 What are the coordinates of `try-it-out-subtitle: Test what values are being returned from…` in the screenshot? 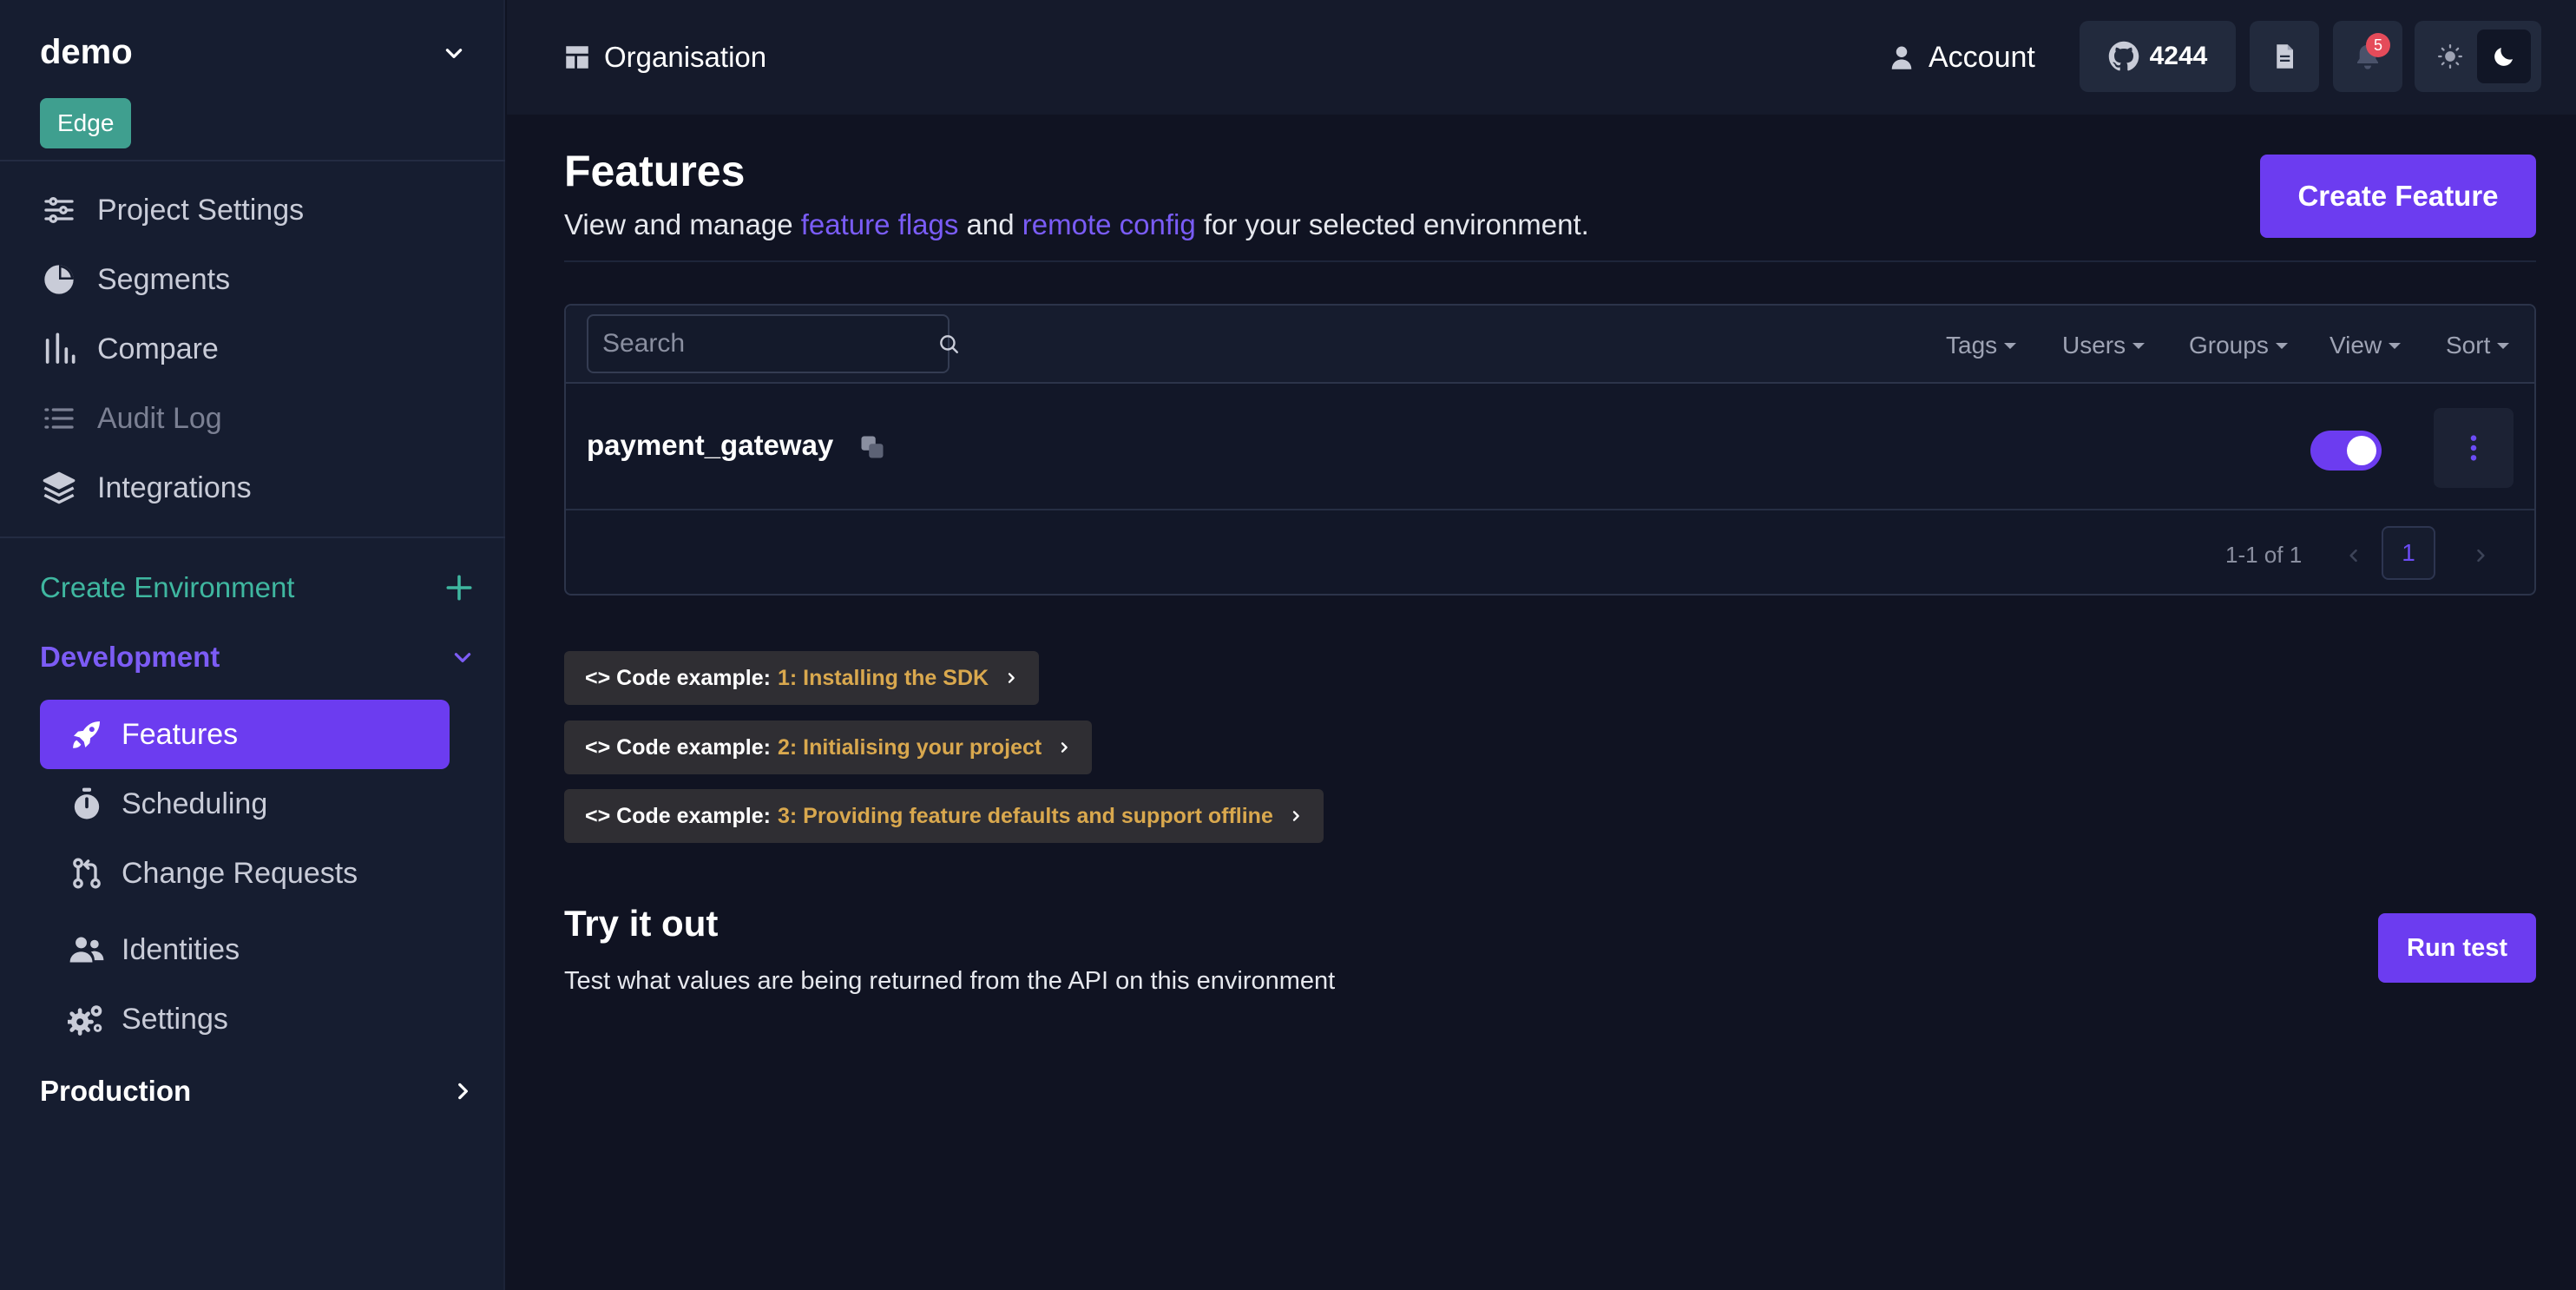 It's located at (950, 981).